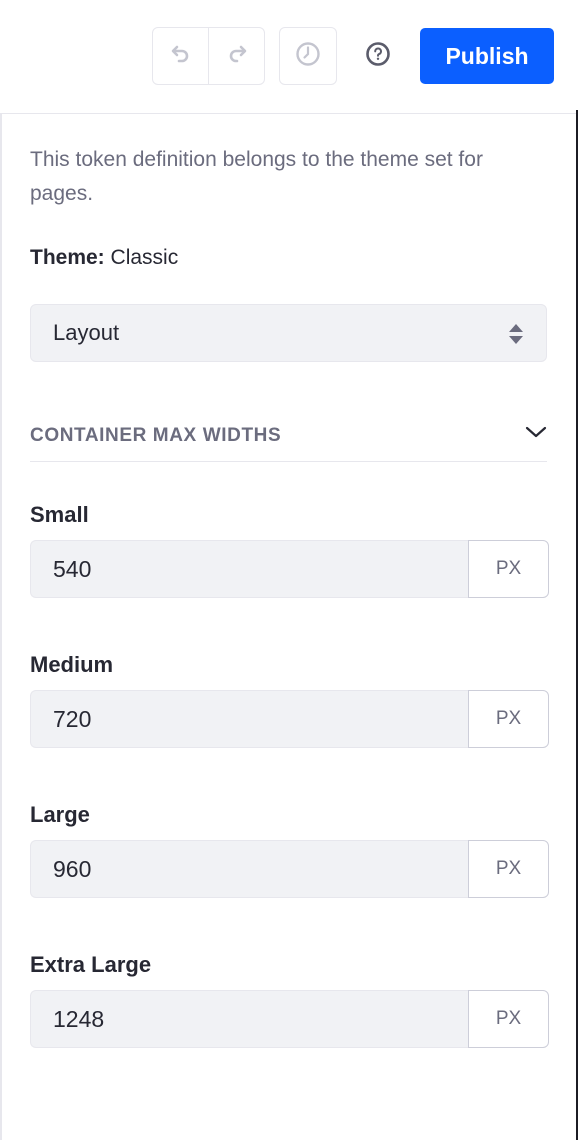 The height and width of the screenshot is (1140, 578). I want to click on theme-info: Theme: Classic, so click(104, 258).